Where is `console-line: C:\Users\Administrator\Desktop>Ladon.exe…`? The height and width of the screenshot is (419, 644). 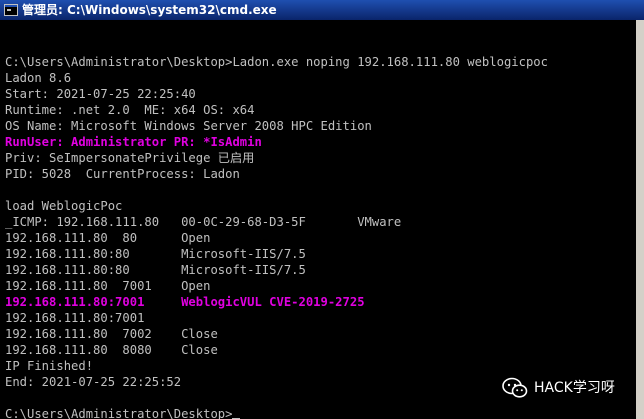
console-line: C:\Users\Administrator\Desktop>Ladon.exe… is located at coordinates (276, 62).